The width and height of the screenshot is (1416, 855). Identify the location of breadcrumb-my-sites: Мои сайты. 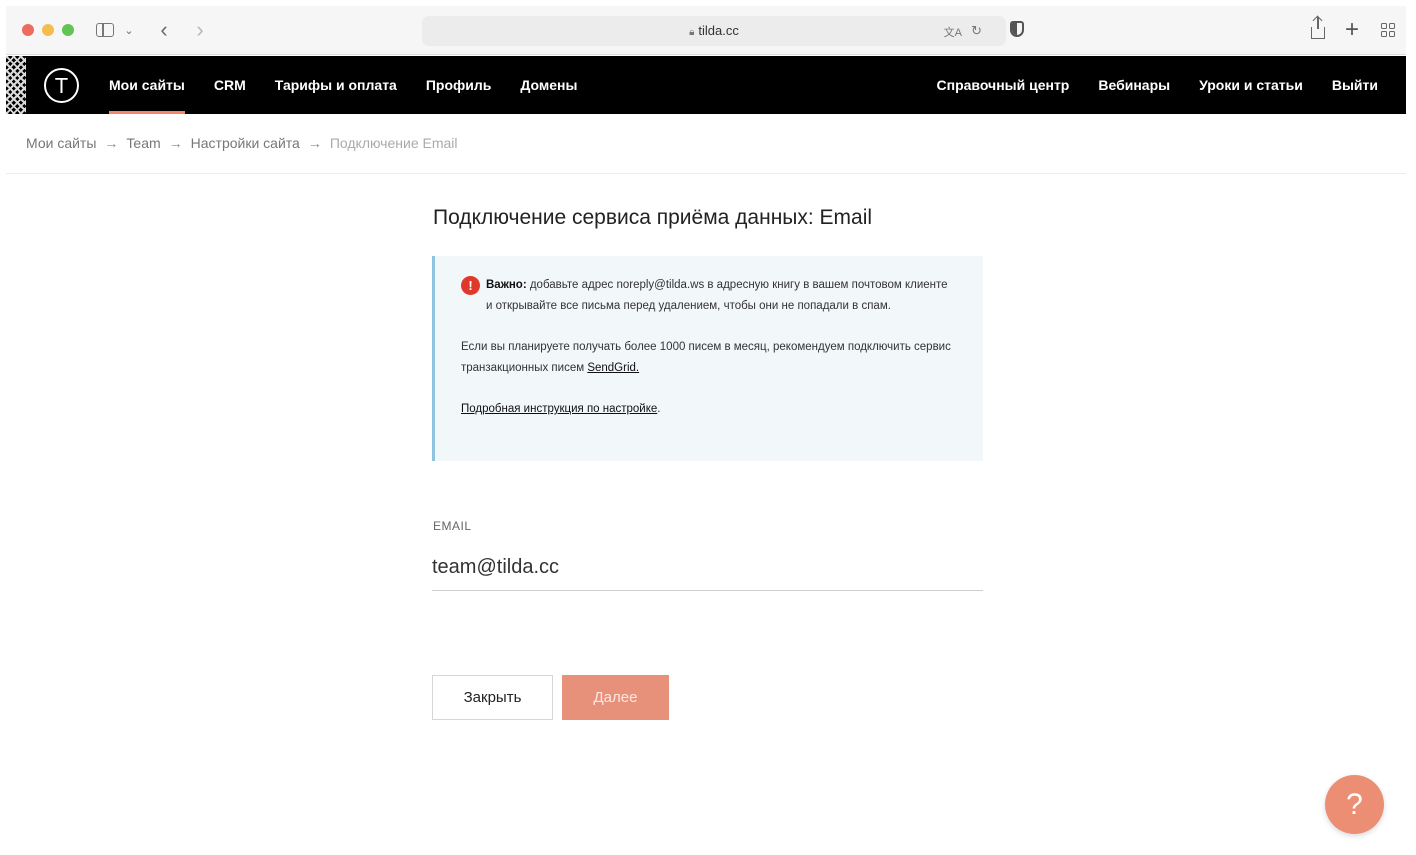
(61, 143).